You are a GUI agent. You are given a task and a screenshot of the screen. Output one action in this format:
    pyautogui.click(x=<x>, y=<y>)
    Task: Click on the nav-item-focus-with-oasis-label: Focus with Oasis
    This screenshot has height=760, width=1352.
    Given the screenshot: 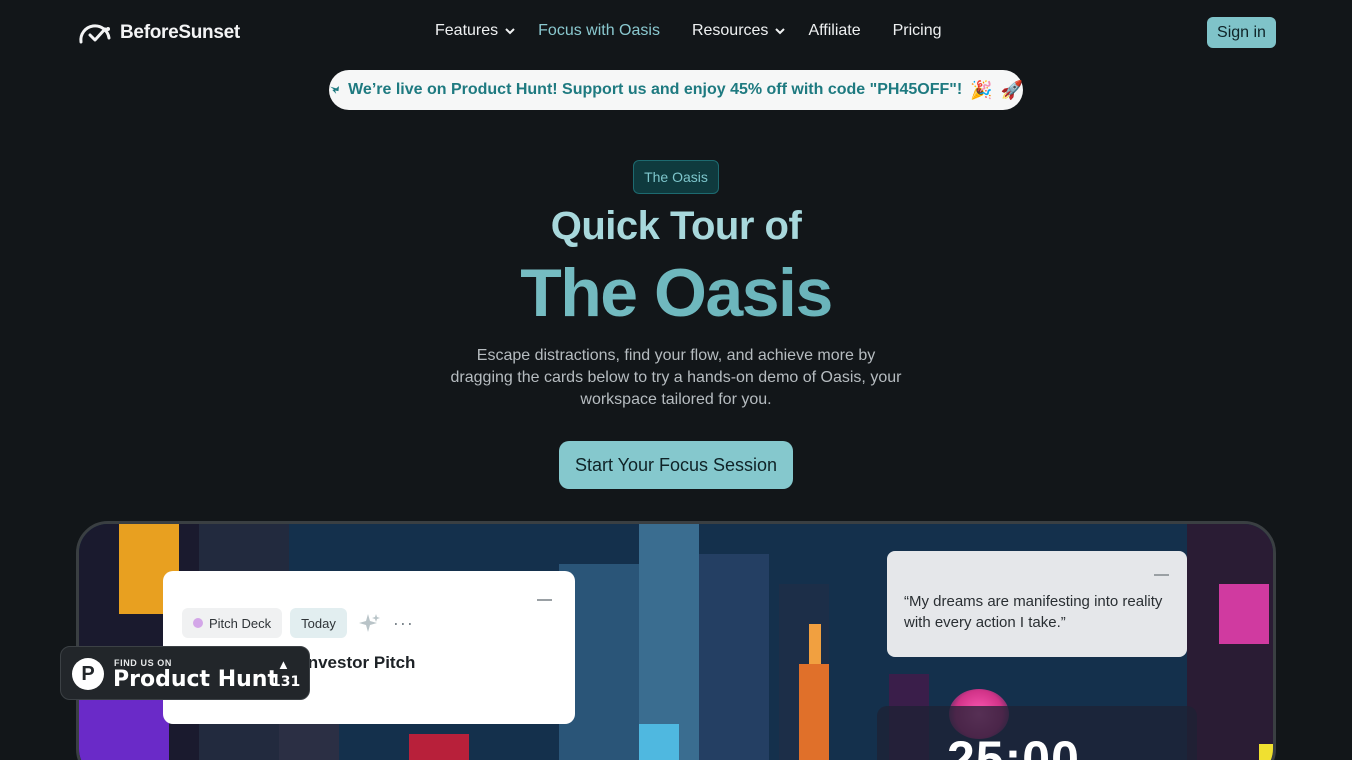 What is the action you would take?
    pyautogui.click(x=599, y=30)
    